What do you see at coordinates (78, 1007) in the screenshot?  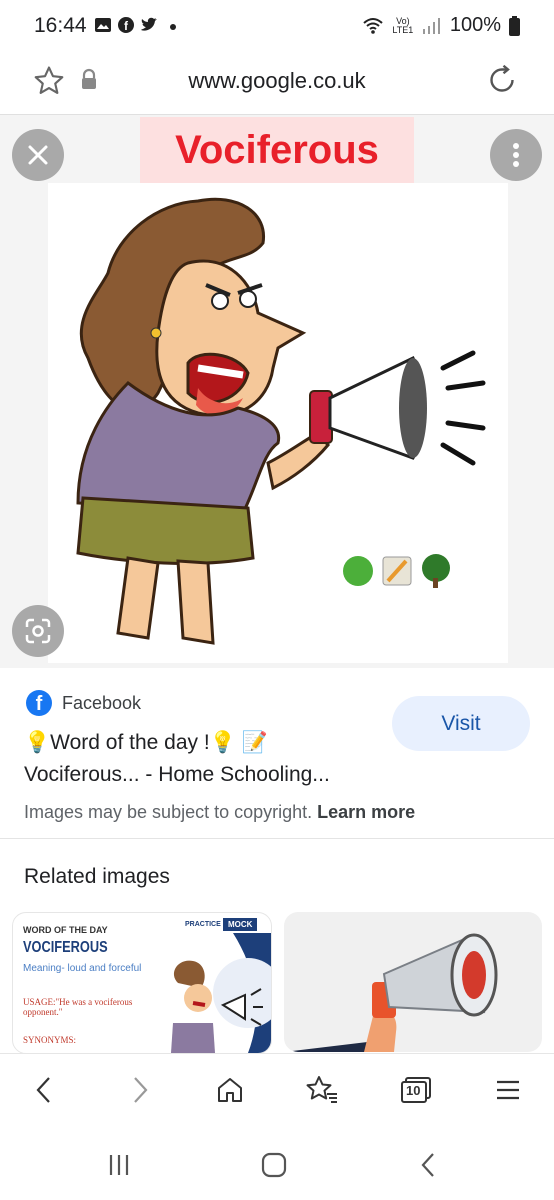 I see `card-usage: USAGE:"He was a vociferous opponent."` at bounding box center [78, 1007].